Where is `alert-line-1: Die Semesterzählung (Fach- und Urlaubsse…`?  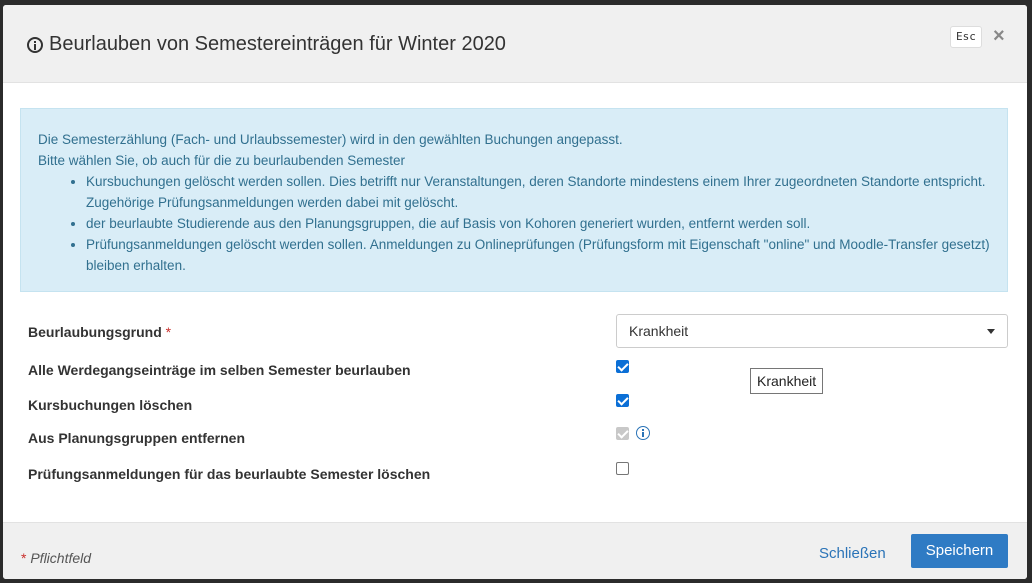
alert-line-1: Die Semesterzählung (Fach- und Urlaubsse… is located at coordinates (330, 139).